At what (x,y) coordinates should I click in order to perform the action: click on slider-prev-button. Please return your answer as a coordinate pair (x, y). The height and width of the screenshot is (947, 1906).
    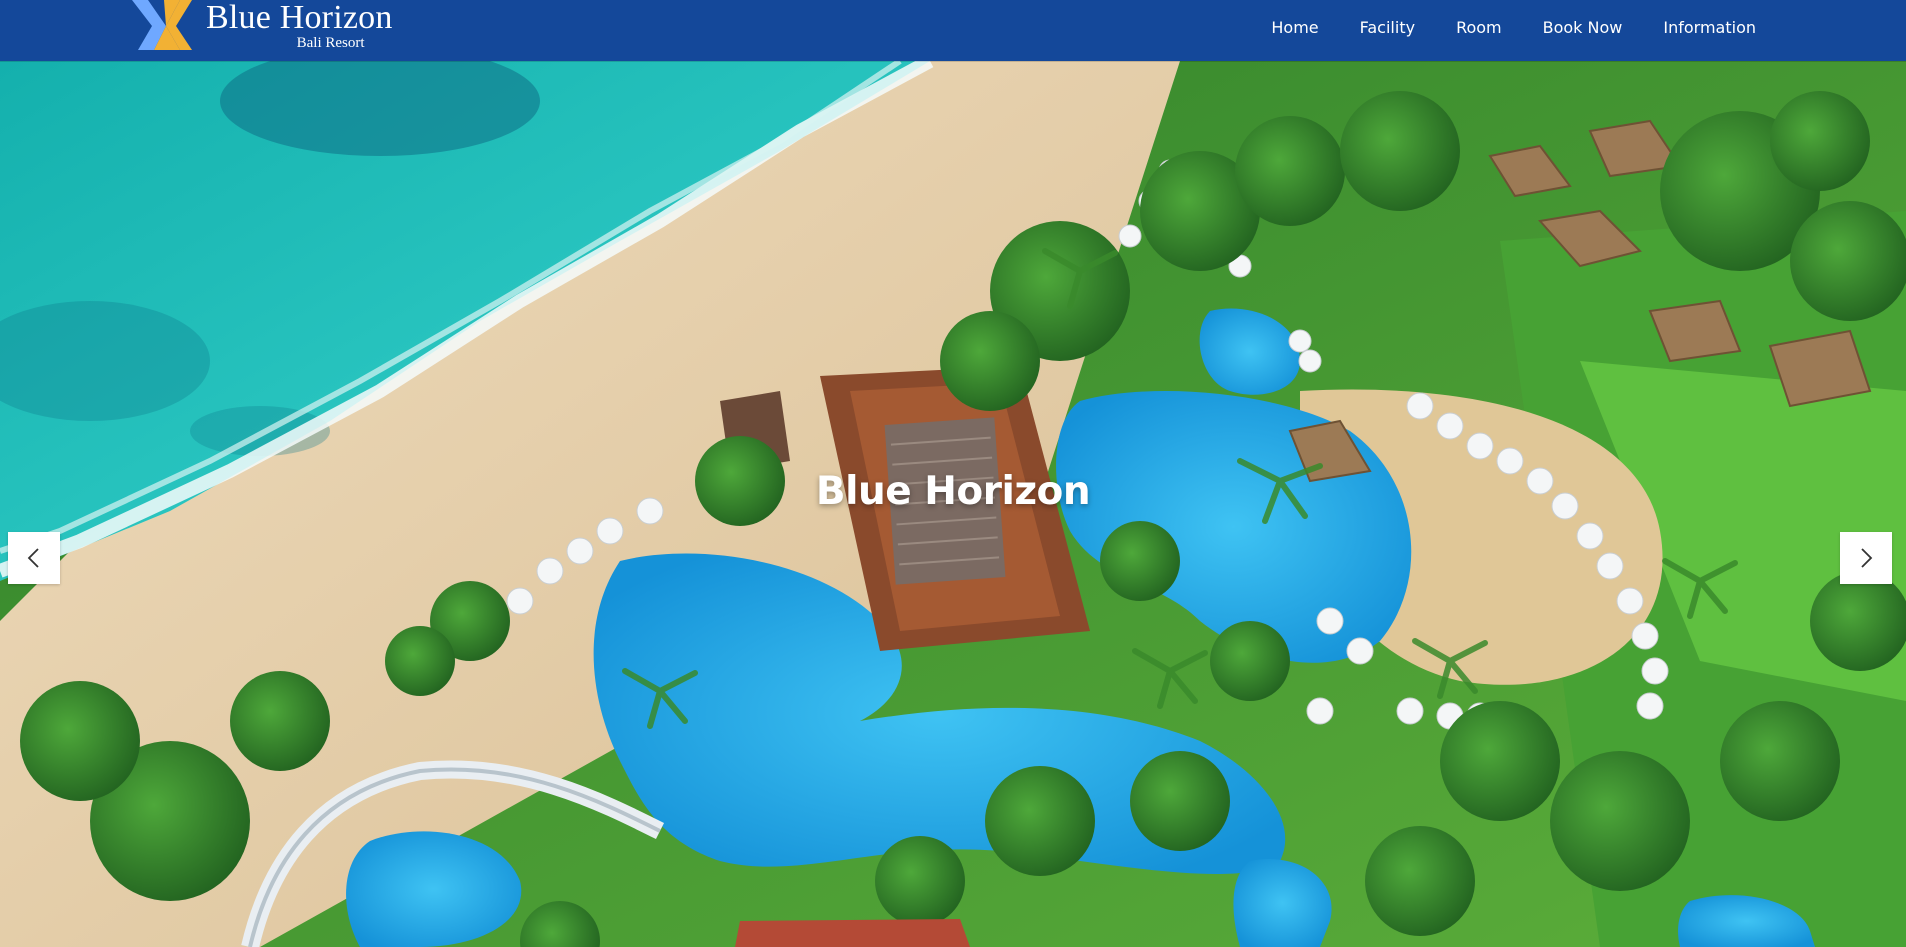
    Looking at the image, I should click on (34, 558).